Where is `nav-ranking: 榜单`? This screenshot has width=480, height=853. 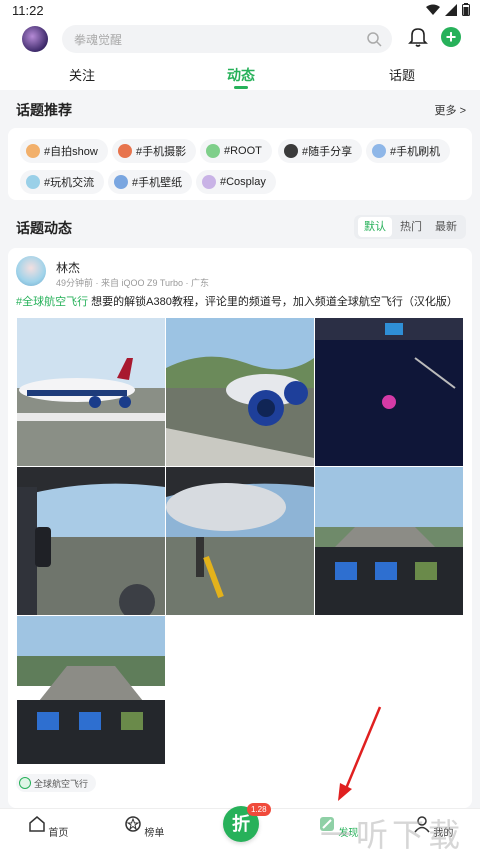
nav-ranking: 榜单 is located at coordinates (144, 826).